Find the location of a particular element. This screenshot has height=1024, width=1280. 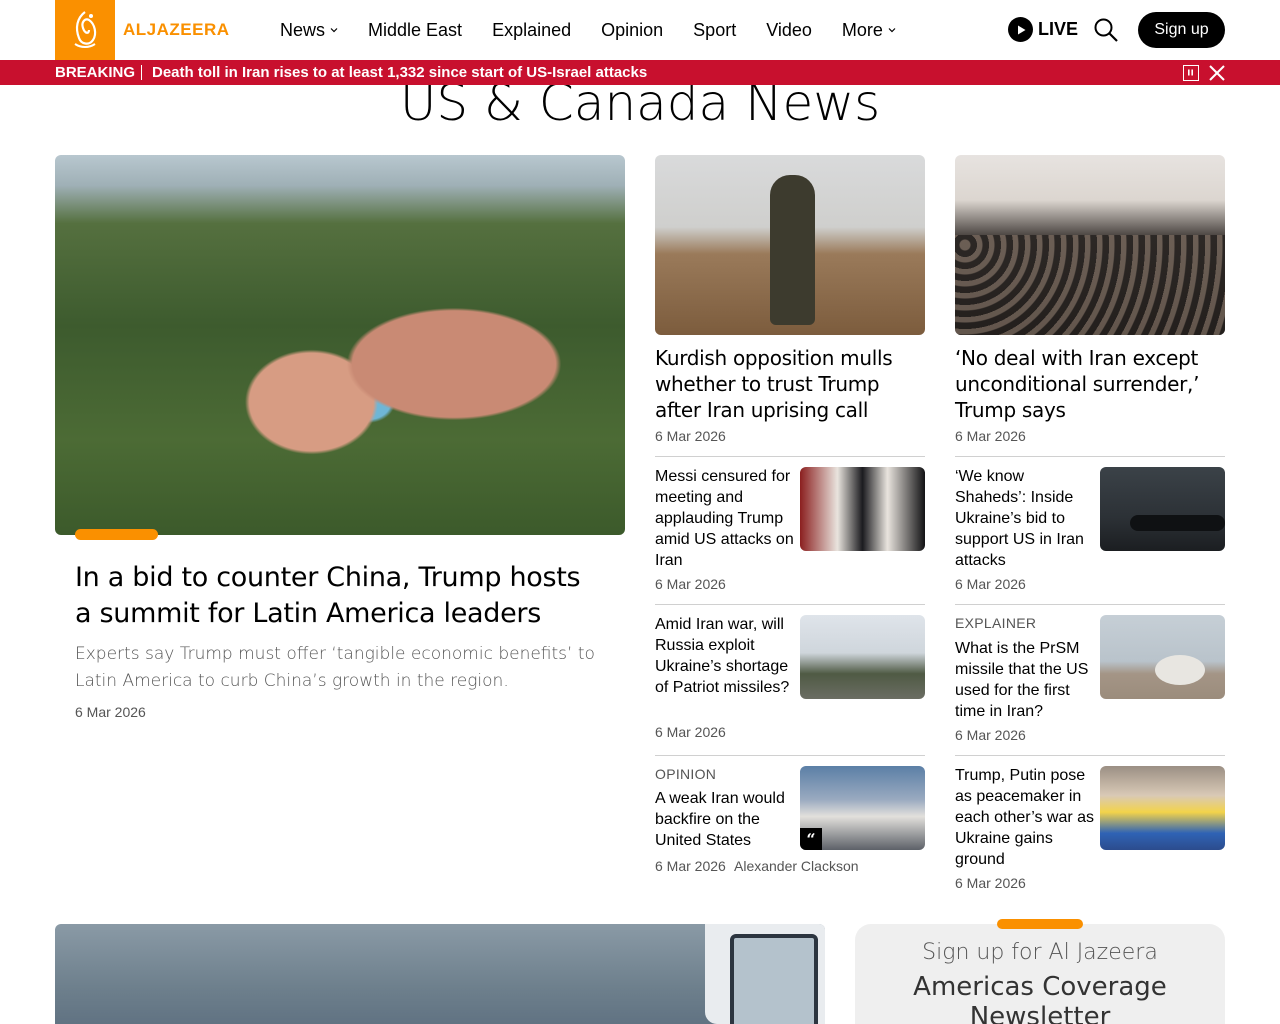

bottom-story-image is located at coordinates (440, 974).